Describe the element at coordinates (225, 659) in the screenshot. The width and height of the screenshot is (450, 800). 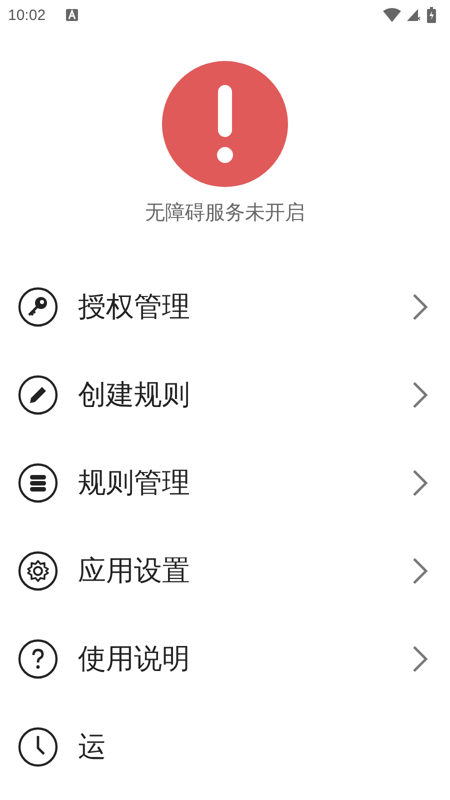
I see `menu-item: 使用说明` at that location.